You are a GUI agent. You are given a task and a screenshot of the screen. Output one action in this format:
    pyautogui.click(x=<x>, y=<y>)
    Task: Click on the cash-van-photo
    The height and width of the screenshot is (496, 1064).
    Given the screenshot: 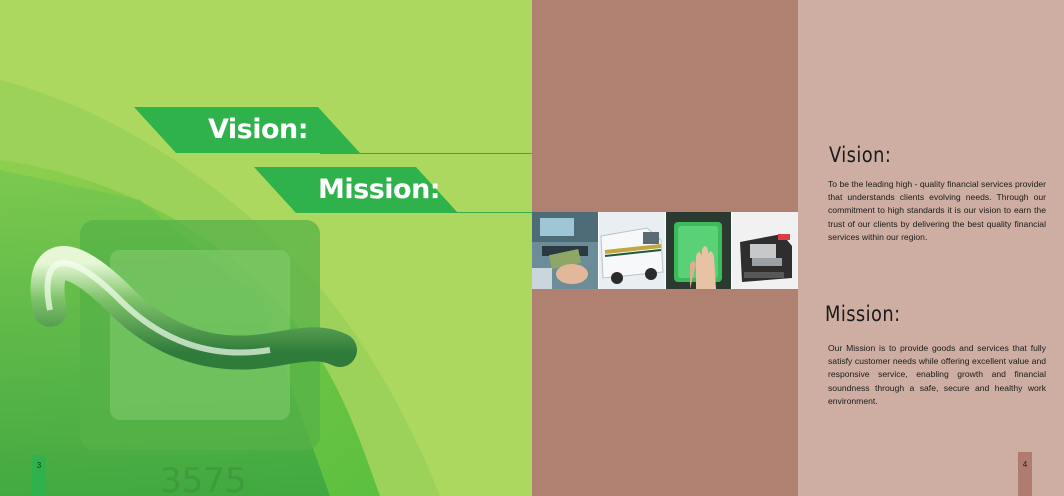 What is the action you would take?
    pyautogui.click(x=631, y=250)
    